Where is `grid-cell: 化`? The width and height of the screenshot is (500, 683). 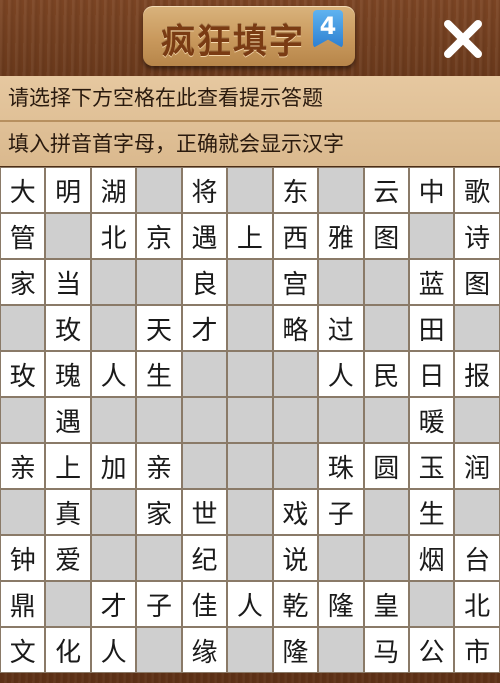
grid-cell: 化 is located at coordinates (68, 650).